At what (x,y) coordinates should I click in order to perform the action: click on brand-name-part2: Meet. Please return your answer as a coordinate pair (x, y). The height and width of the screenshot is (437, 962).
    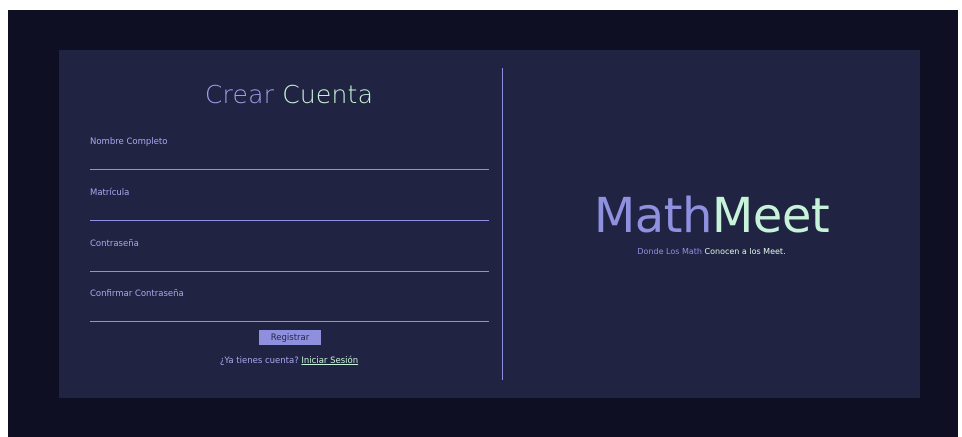
    Looking at the image, I should click on (770, 216).